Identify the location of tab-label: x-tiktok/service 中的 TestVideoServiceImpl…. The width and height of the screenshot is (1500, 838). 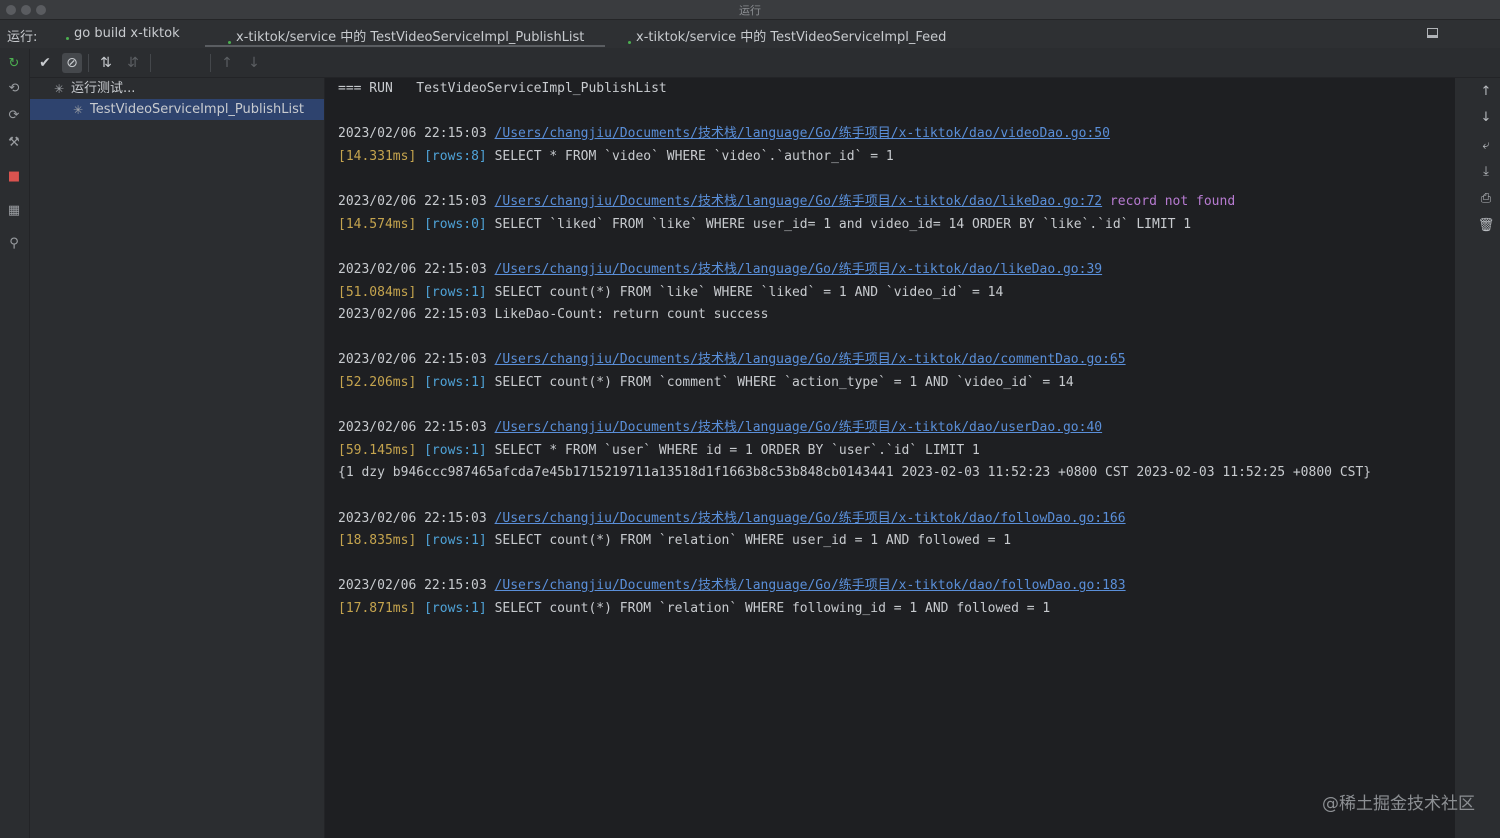
(791, 37).